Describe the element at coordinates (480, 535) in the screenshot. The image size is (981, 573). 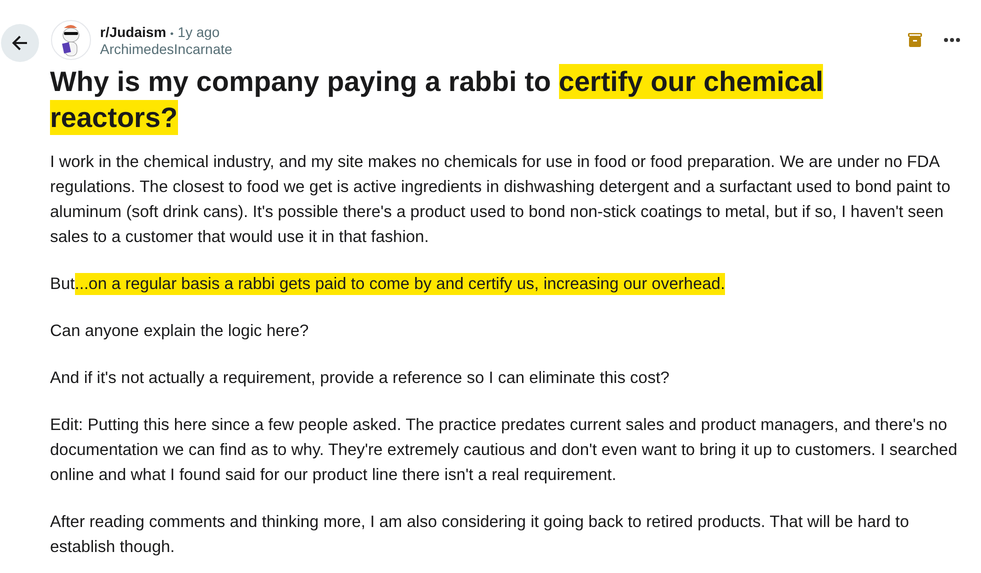
I see `post-paragraph: After reading comments and thinking more, I am also considering it going back to retired products. That will be hard to establish though.` at that location.